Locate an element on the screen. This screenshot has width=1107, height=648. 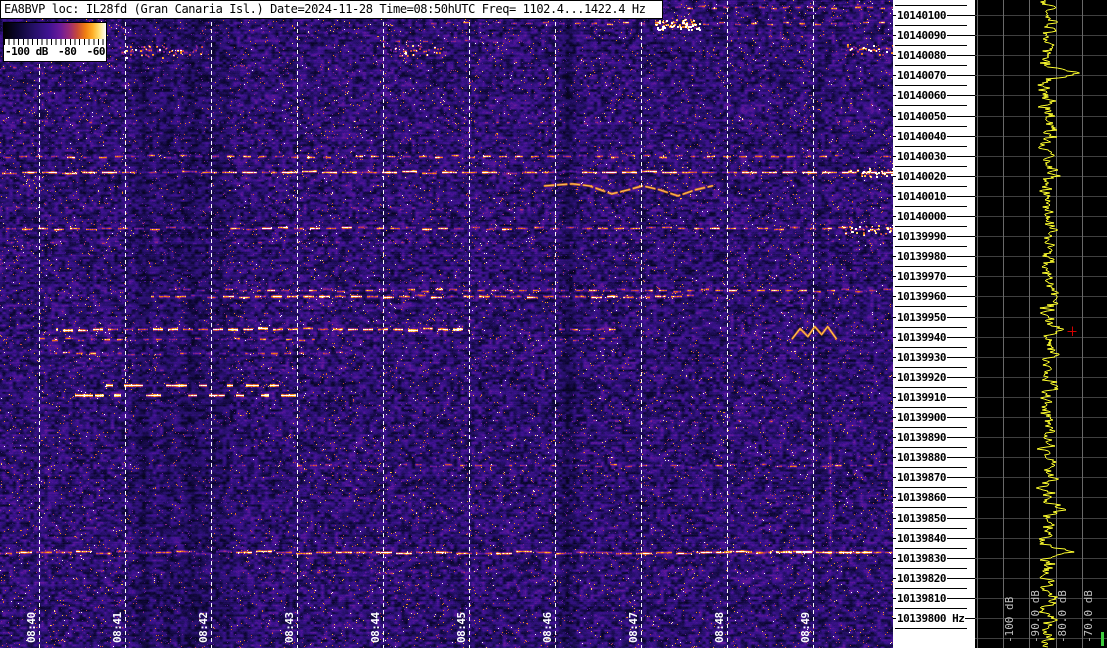
freq-scale-label: 10139900 is located at coordinates (934, 417).